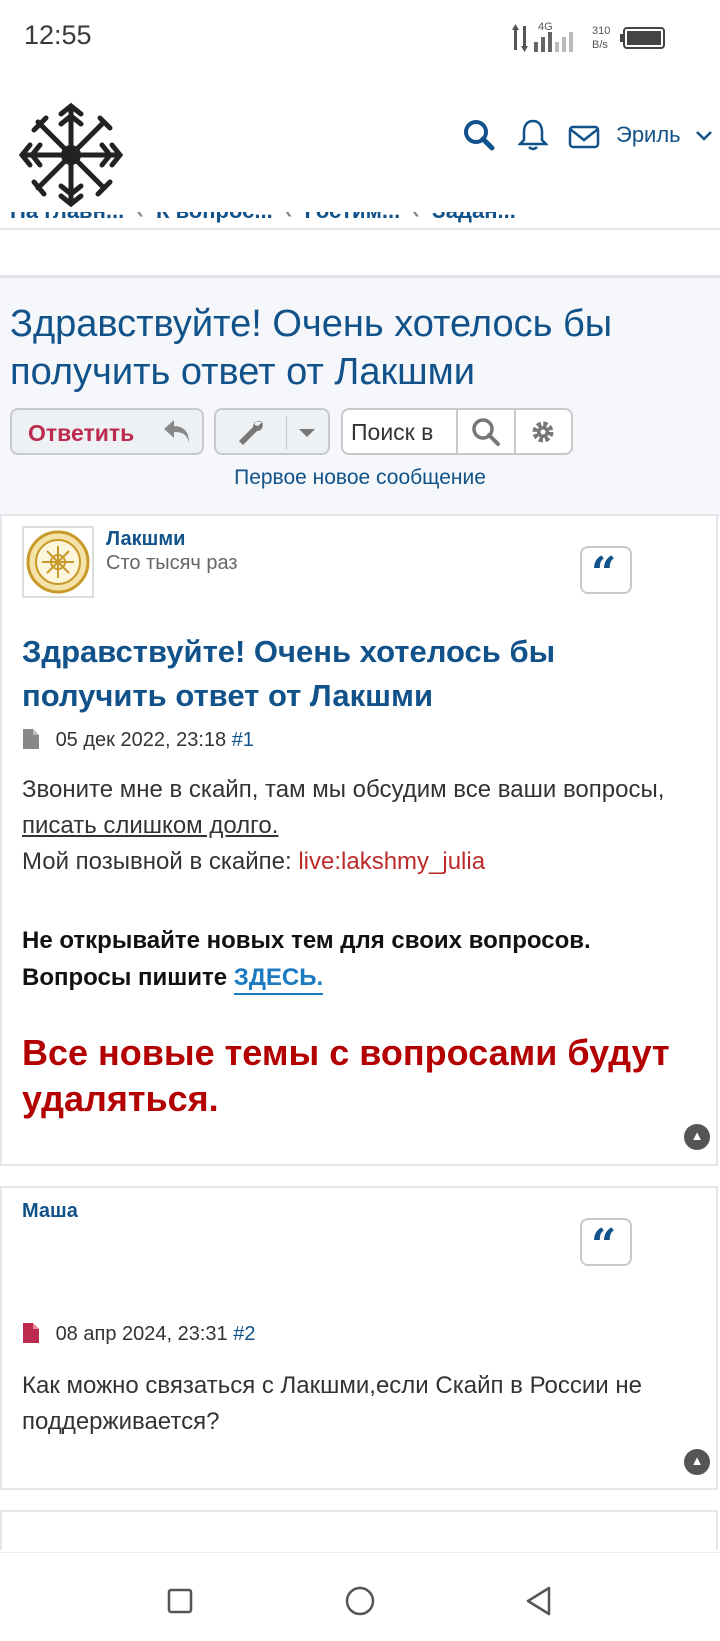  Describe the element at coordinates (180, 1601) in the screenshot. I see `recent-apps-icon` at that location.